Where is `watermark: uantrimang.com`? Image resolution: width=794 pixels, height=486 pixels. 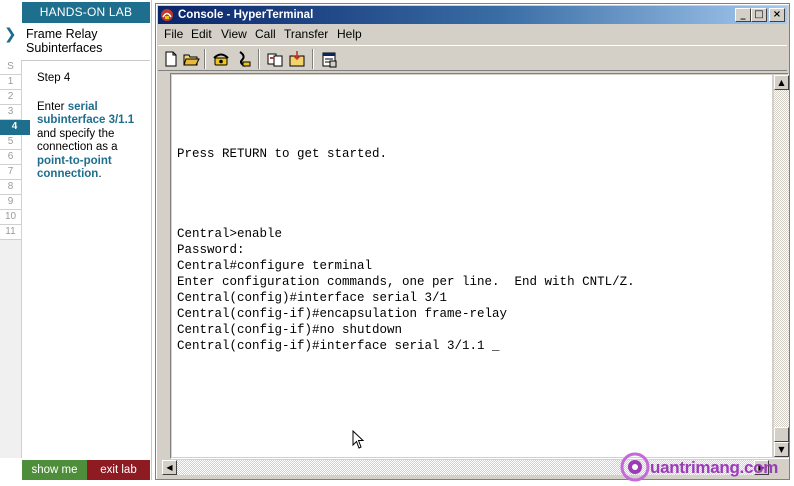 watermark: uantrimang.com is located at coordinates (707, 467).